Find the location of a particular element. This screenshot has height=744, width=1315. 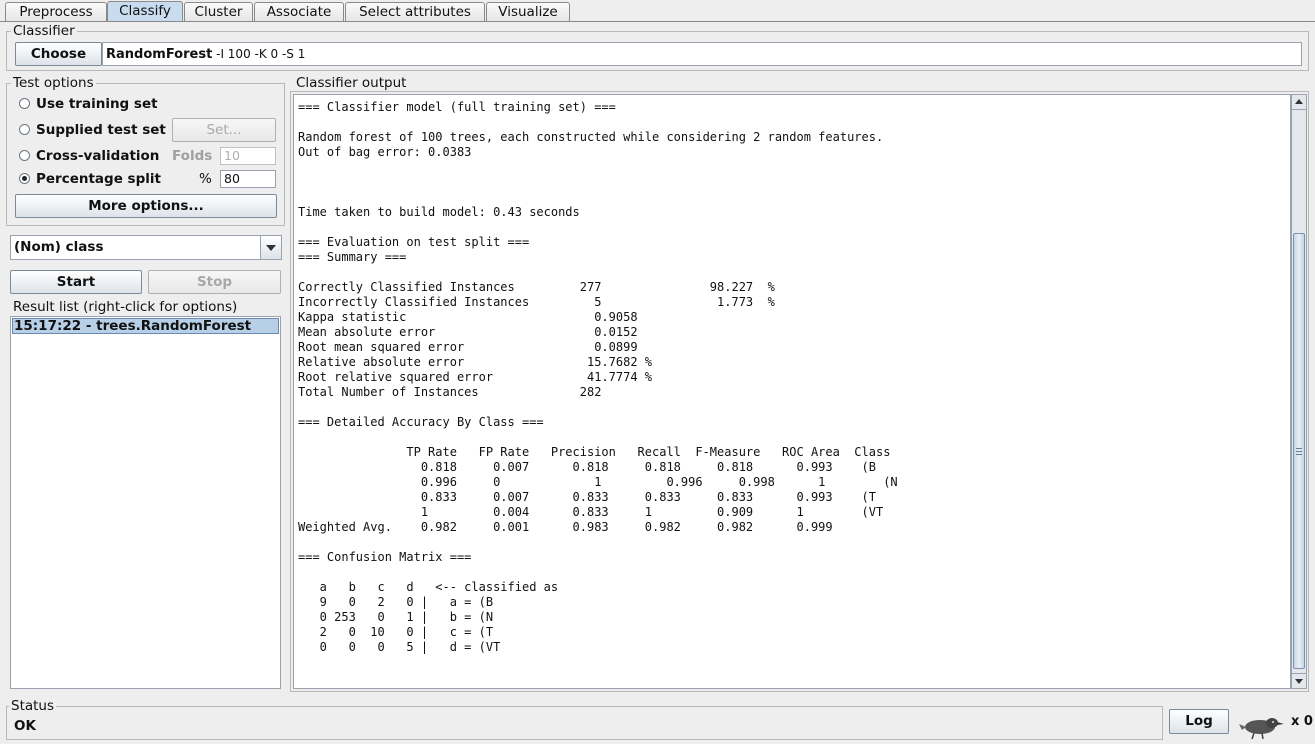

classifier-config-field: RandomForest -I 100 -K 0 -S 1 is located at coordinates (702, 54).